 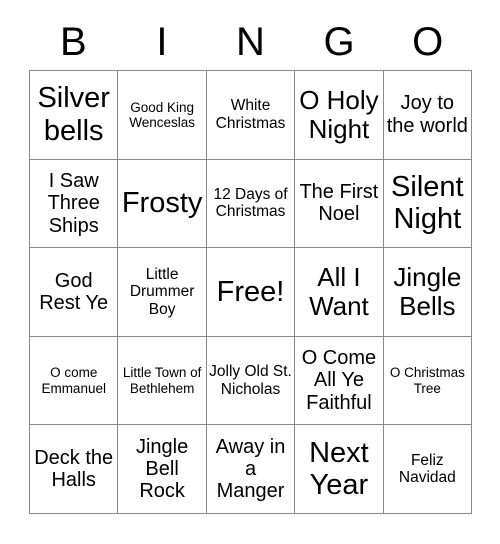 I want to click on bingo-cell-label: 12 Days of Christmas, so click(x=250, y=203).